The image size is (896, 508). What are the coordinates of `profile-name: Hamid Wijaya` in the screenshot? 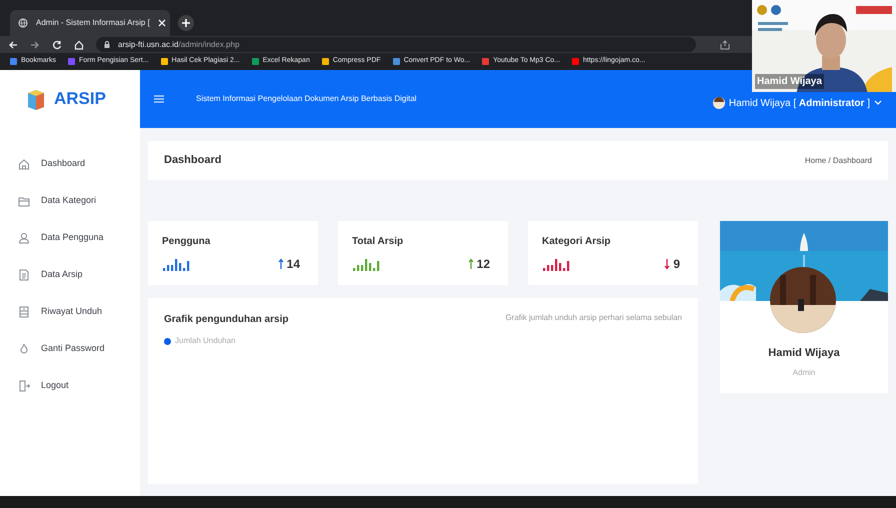 It's located at (804, 353).